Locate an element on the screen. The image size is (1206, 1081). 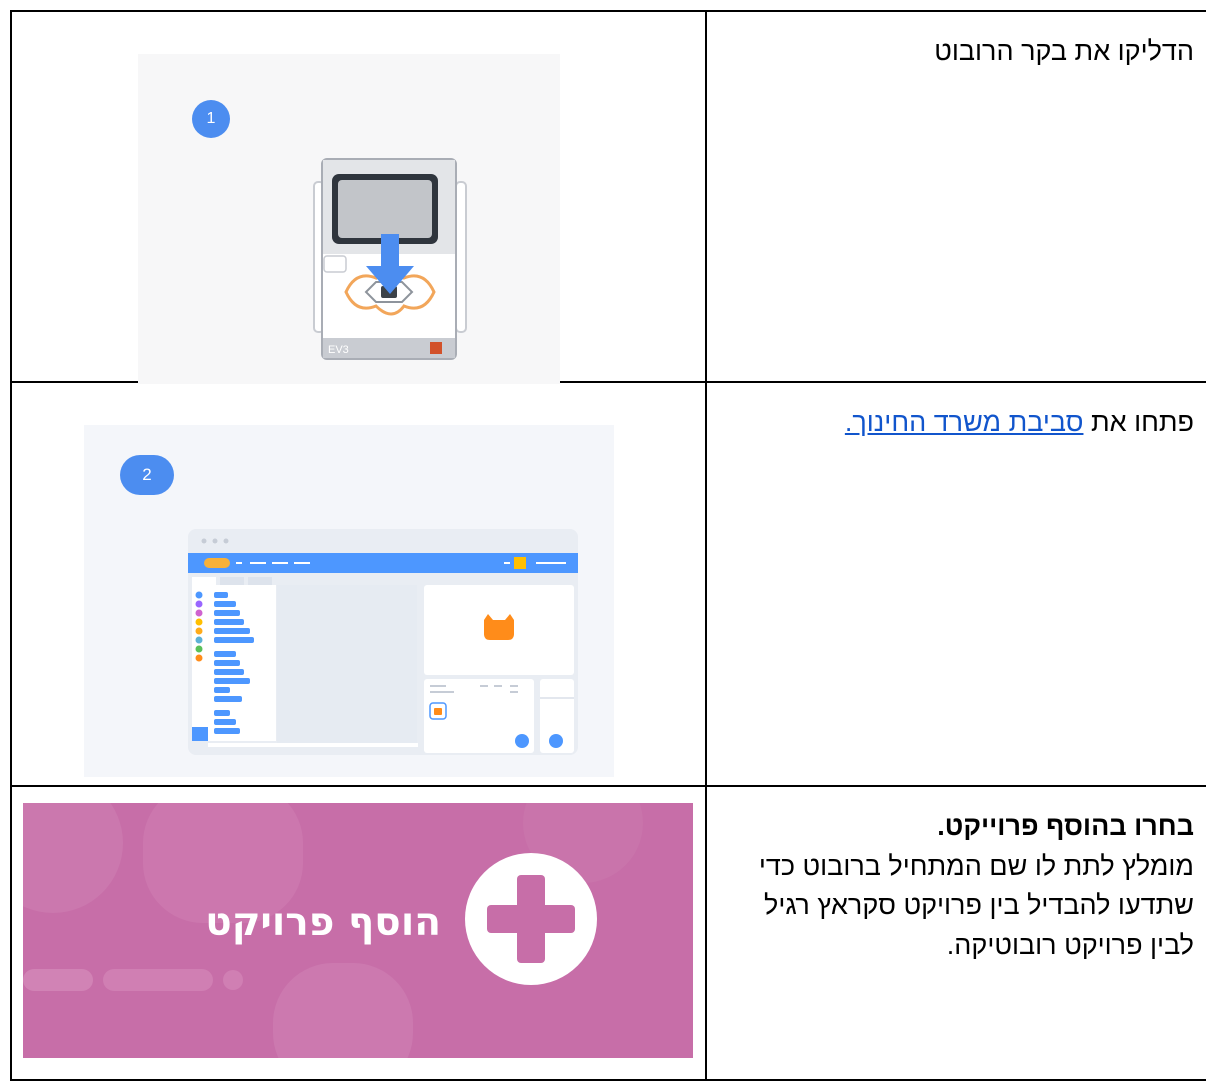
step-text-prefix: פתחו את is located at coordinates (1138, 422).